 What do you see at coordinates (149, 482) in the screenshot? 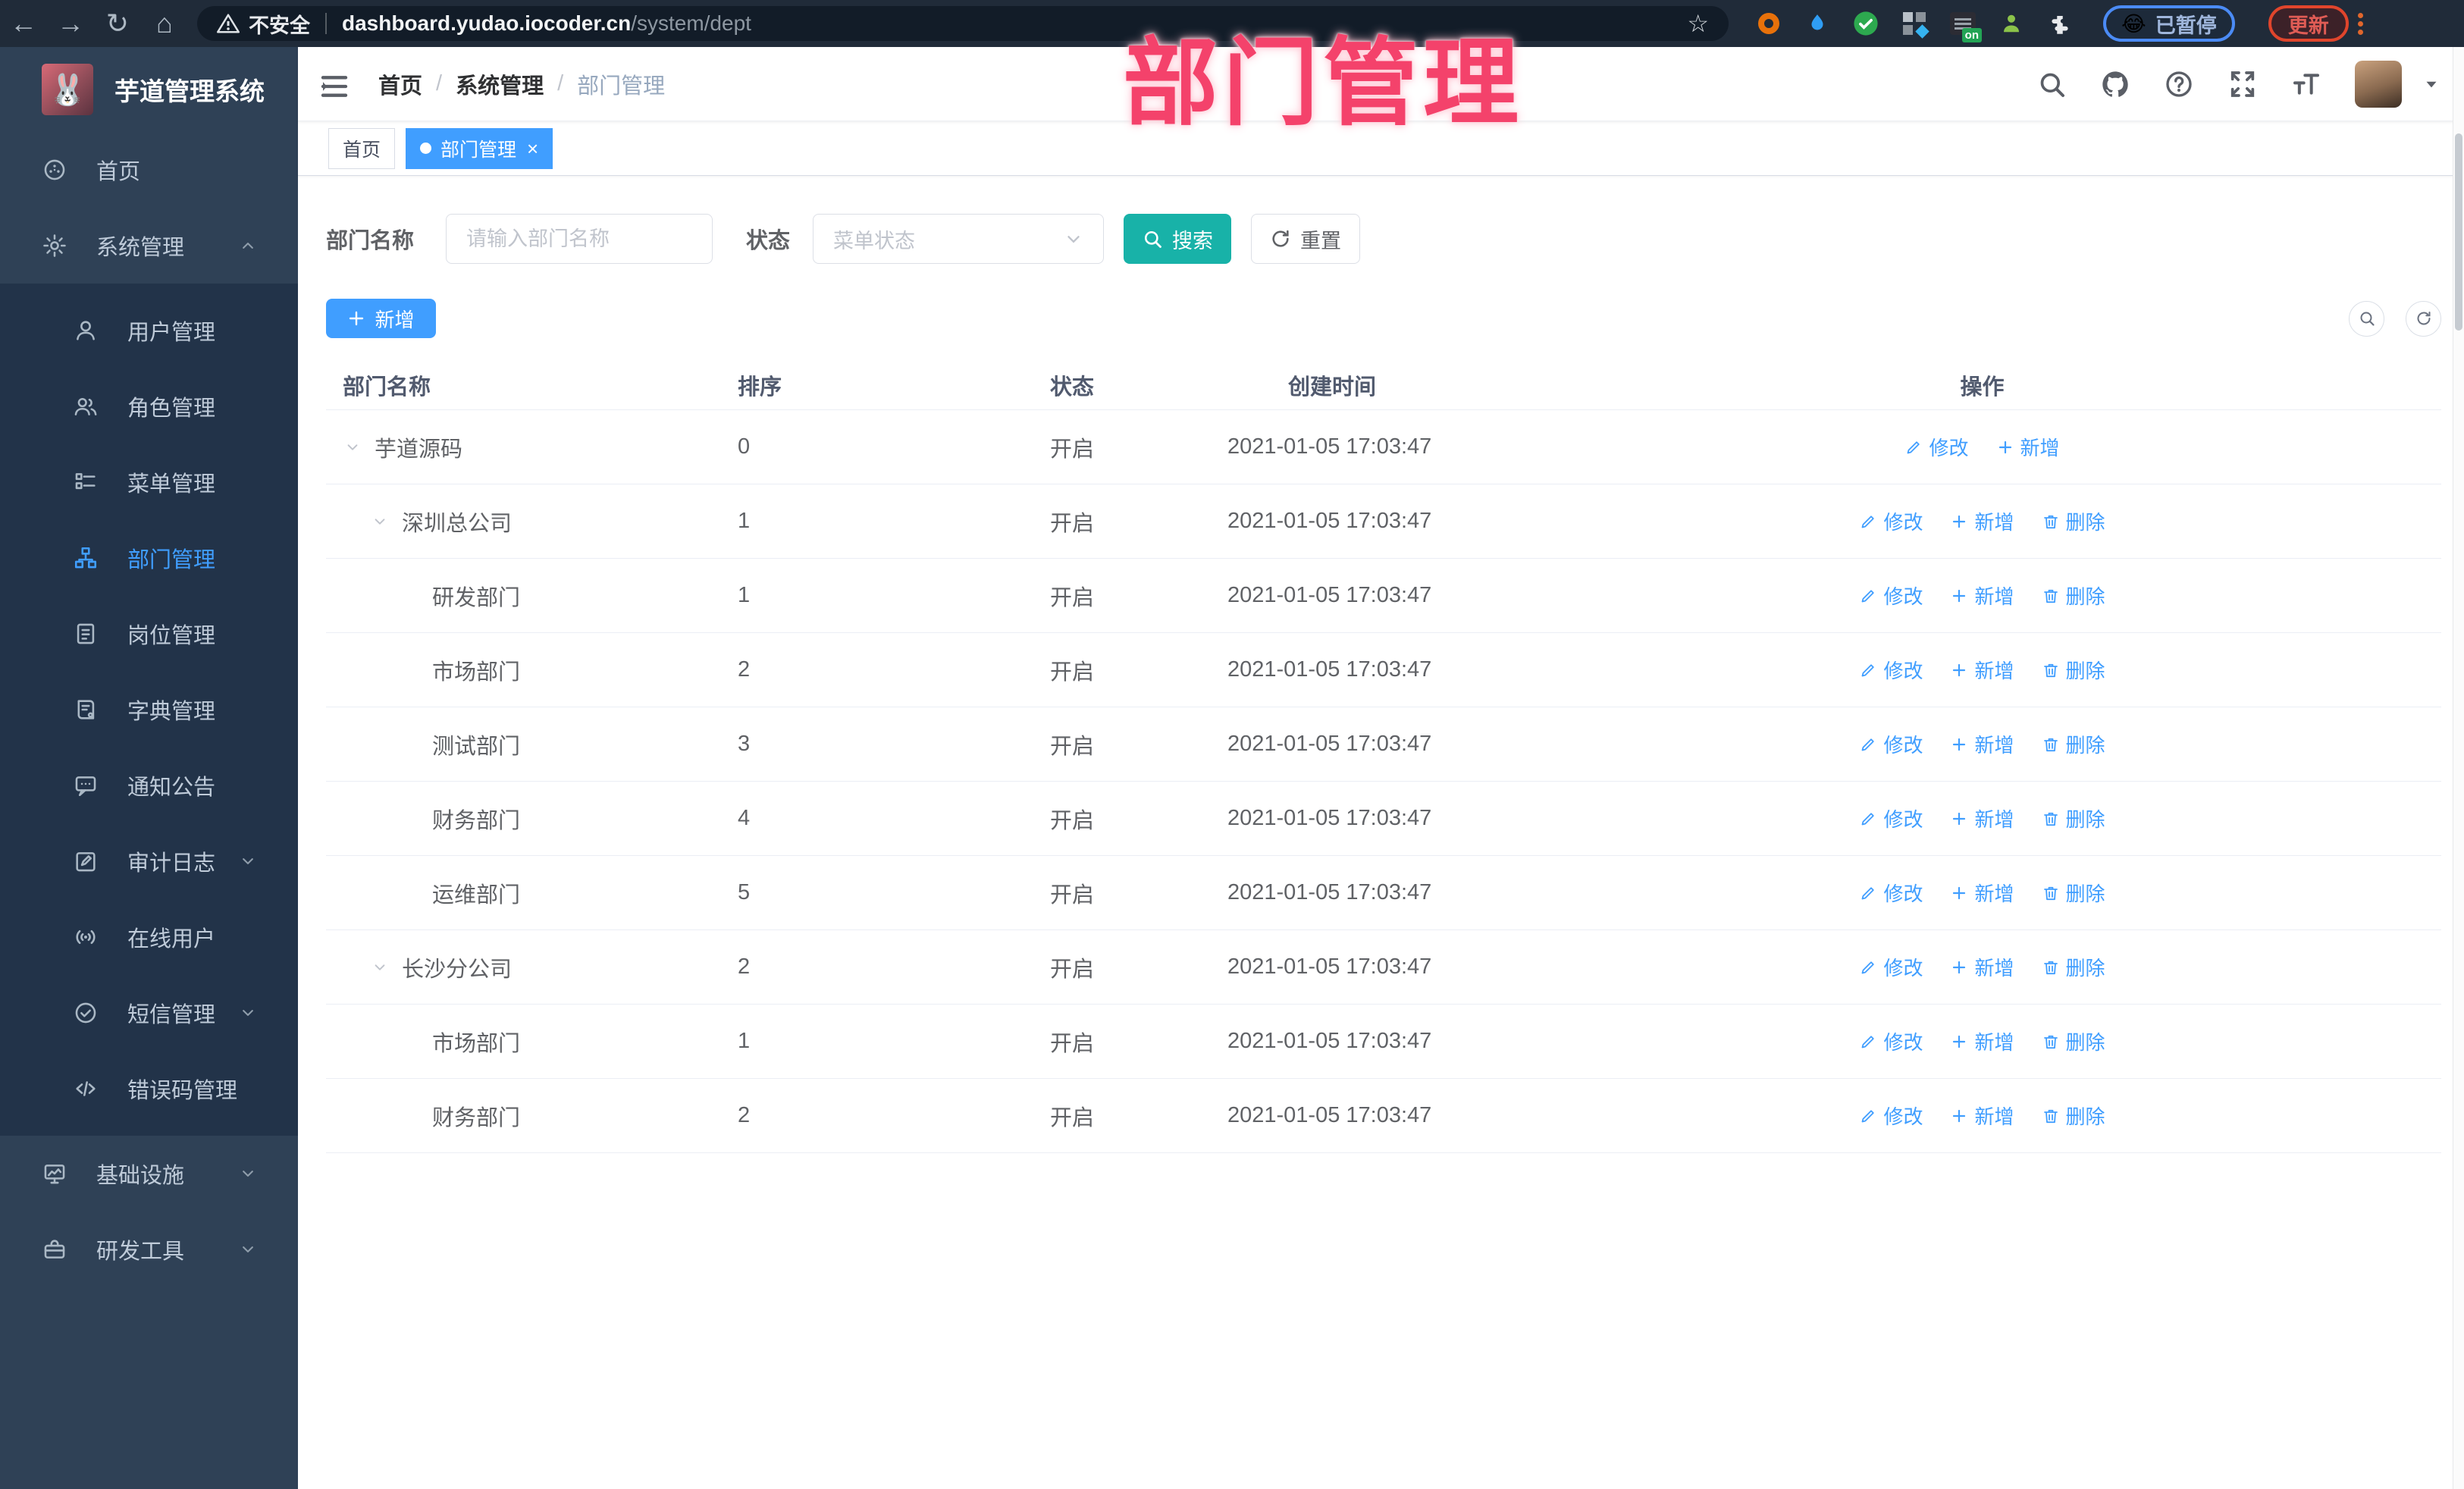
I see `sidebar-item-菜单管理: 菜单管理` at bounding box center [149, 482].